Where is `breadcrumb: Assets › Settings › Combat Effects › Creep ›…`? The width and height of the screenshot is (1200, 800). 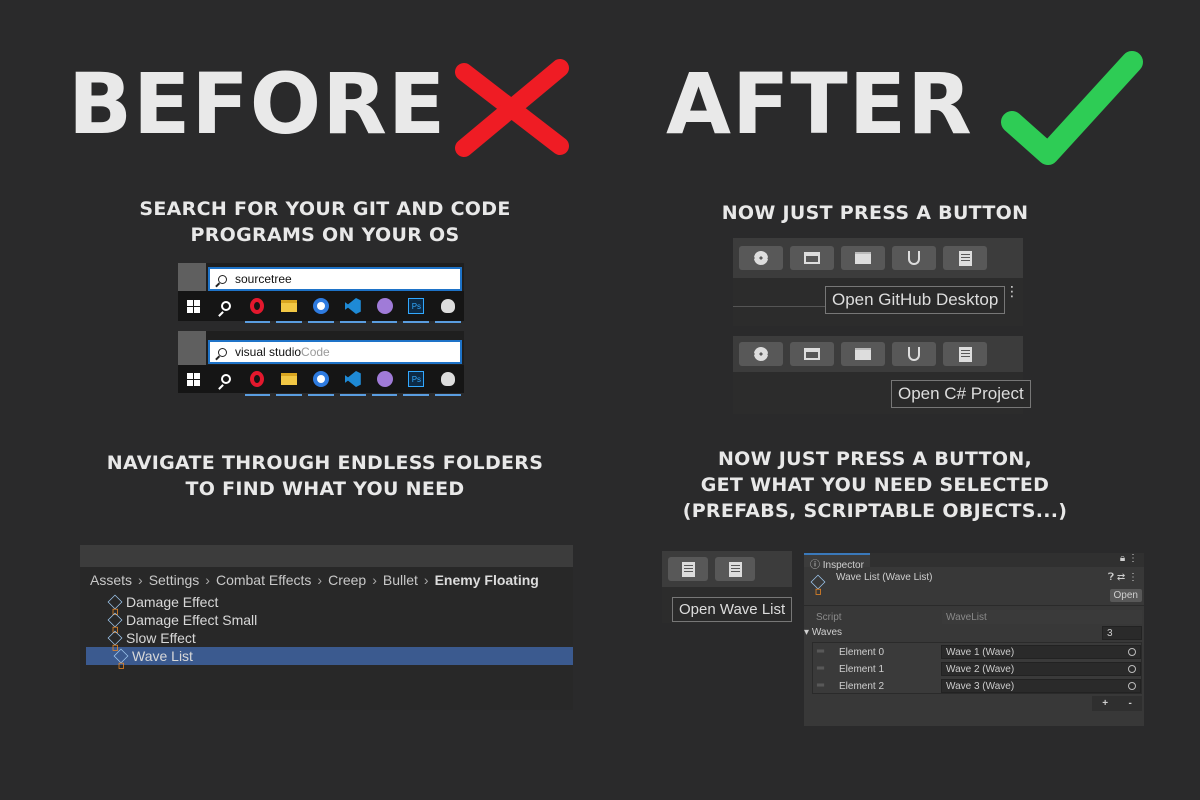
breadcrumb: Assets › Settings › Combat Effects › Creep ›… is located at coordinates (314, 580).